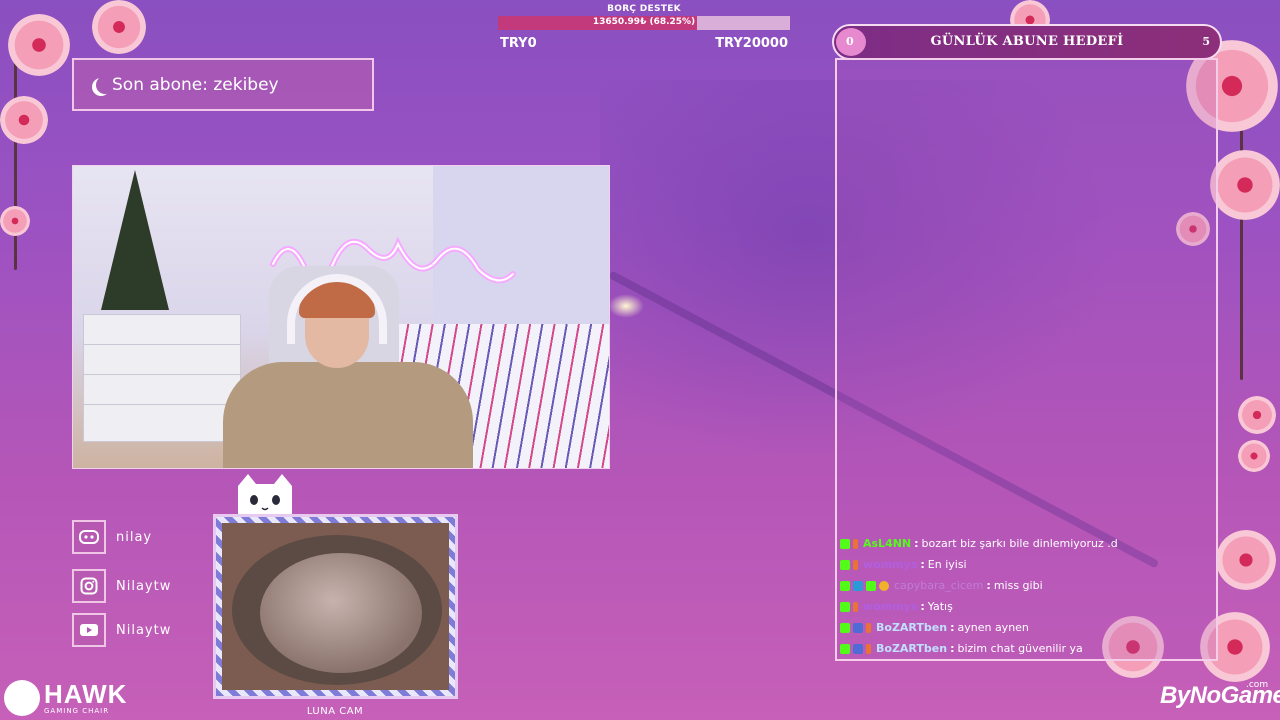  What do you see at coordinates (993, 627) in the screenshot?
I see `chat-text: aynen aynen` at bounding box center [993, 627].